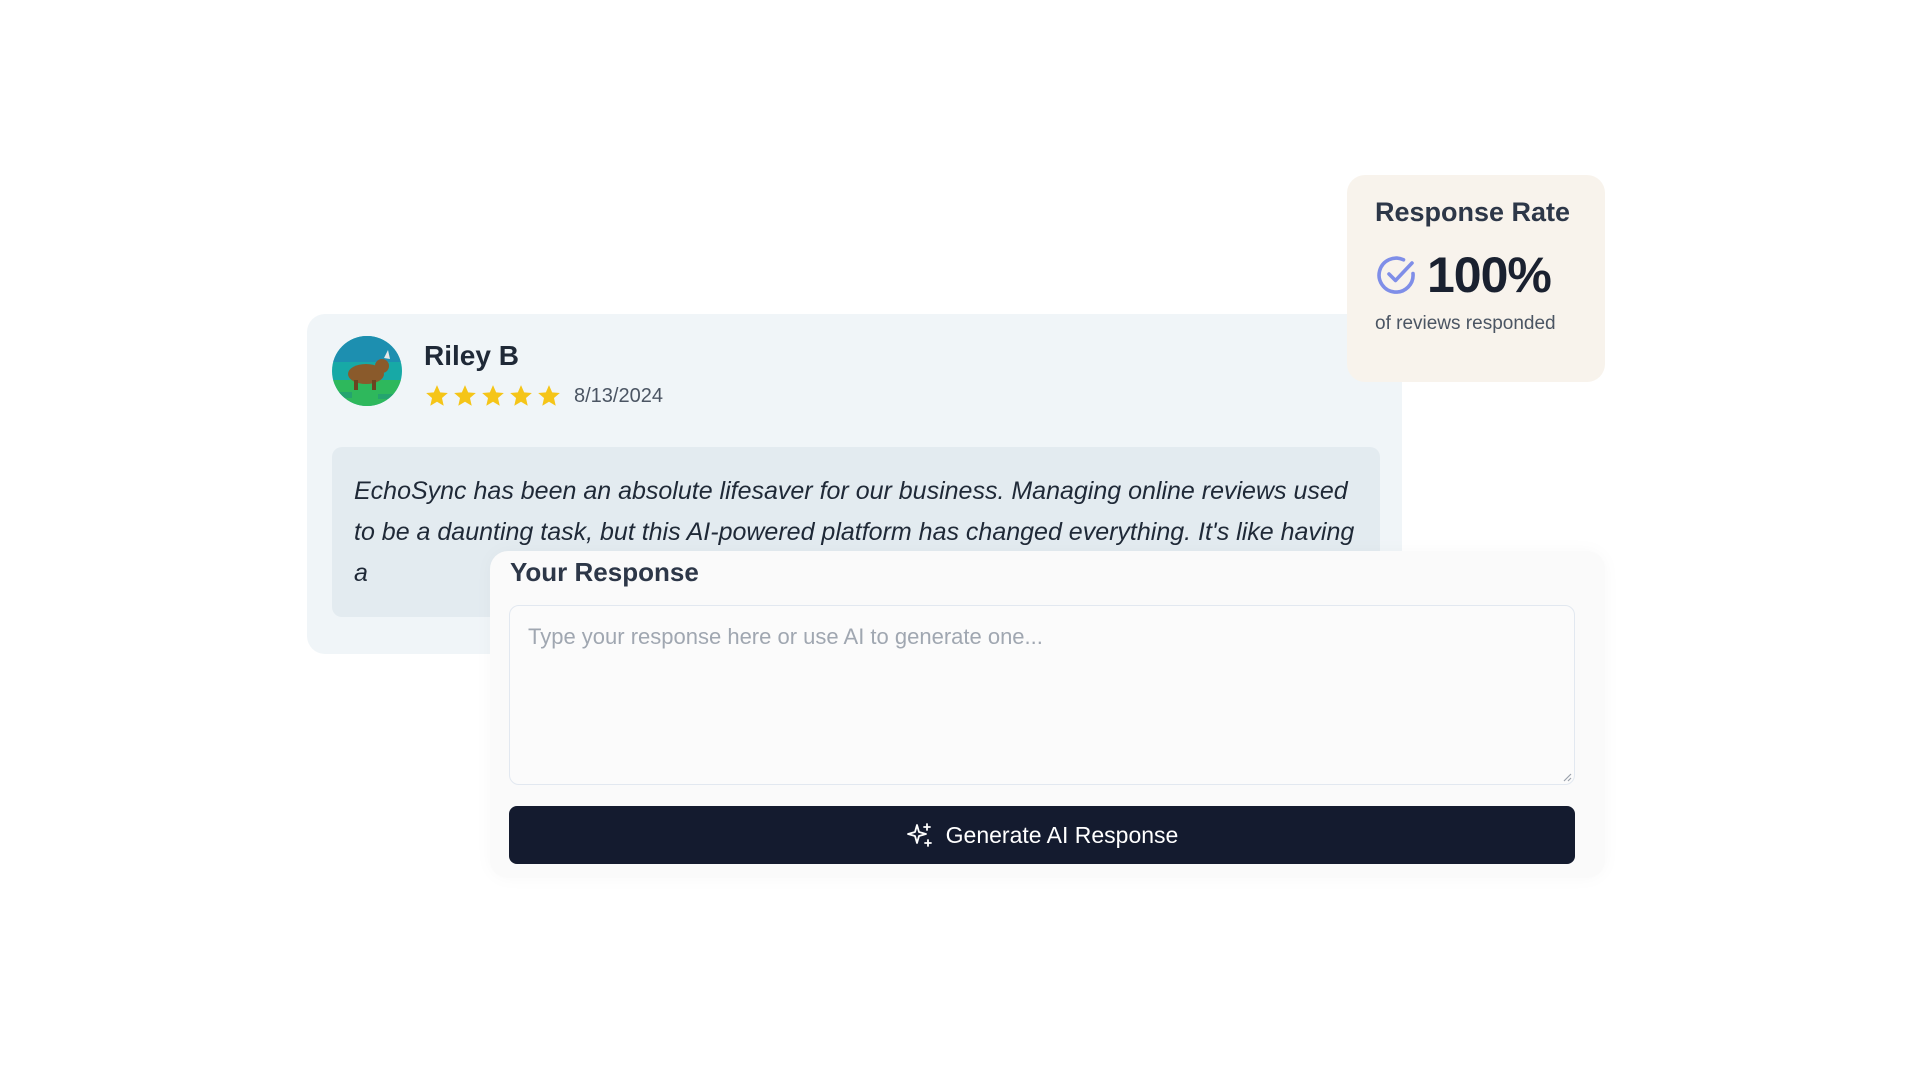 The image size is (1920, 1080). I want to click on response-label: Your Response, so click(604, 572).